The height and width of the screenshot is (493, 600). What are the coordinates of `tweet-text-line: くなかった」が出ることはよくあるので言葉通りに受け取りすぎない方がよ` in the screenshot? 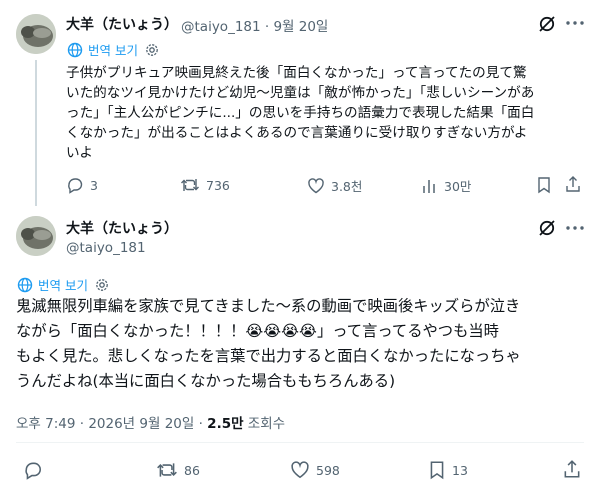 It's located at (297, 133).